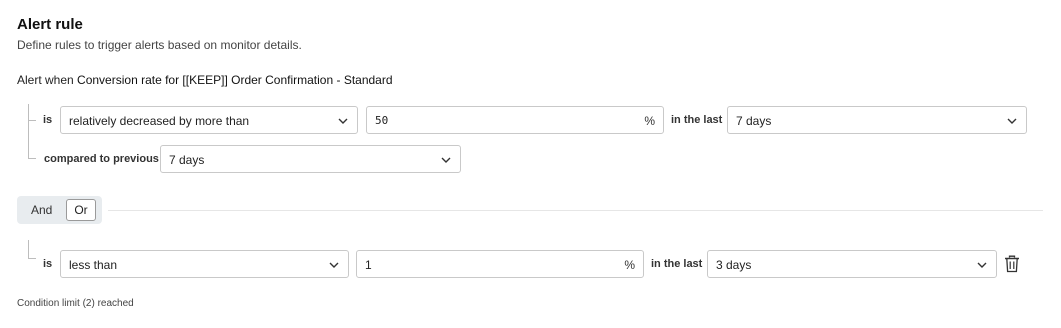  What do you see at coordinates (41, 210) in the screenshot?
I see `and-option: And` at bounding box center [41, 210].